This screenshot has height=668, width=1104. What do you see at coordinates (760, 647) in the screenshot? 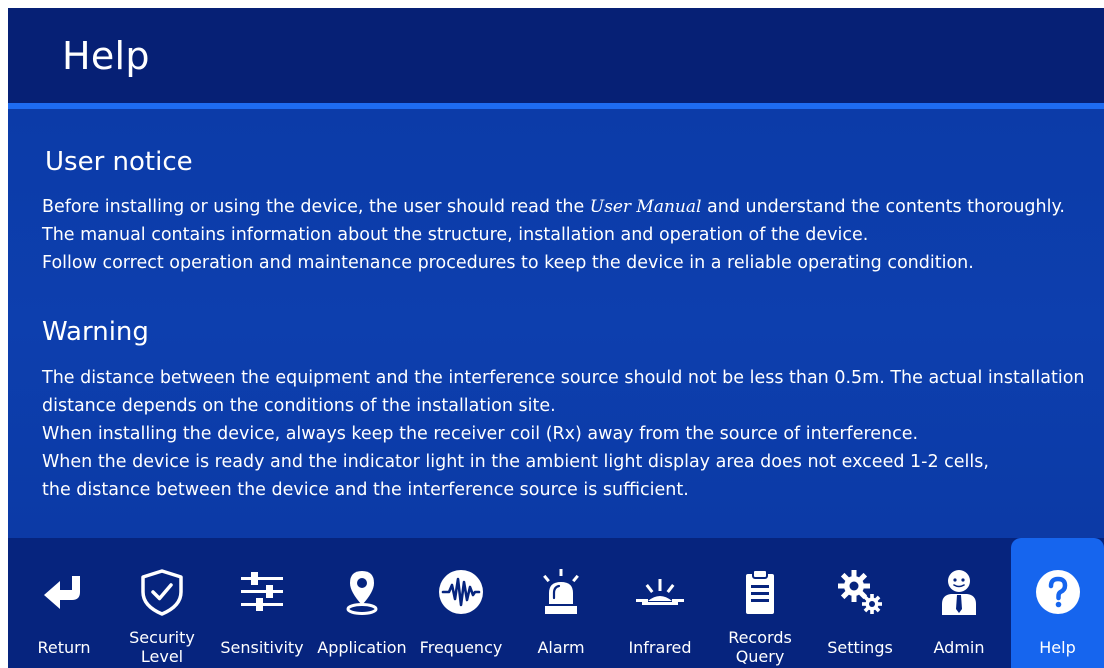
I see `nav-records-query-label: Records Query` at bounding box center [760, 647].